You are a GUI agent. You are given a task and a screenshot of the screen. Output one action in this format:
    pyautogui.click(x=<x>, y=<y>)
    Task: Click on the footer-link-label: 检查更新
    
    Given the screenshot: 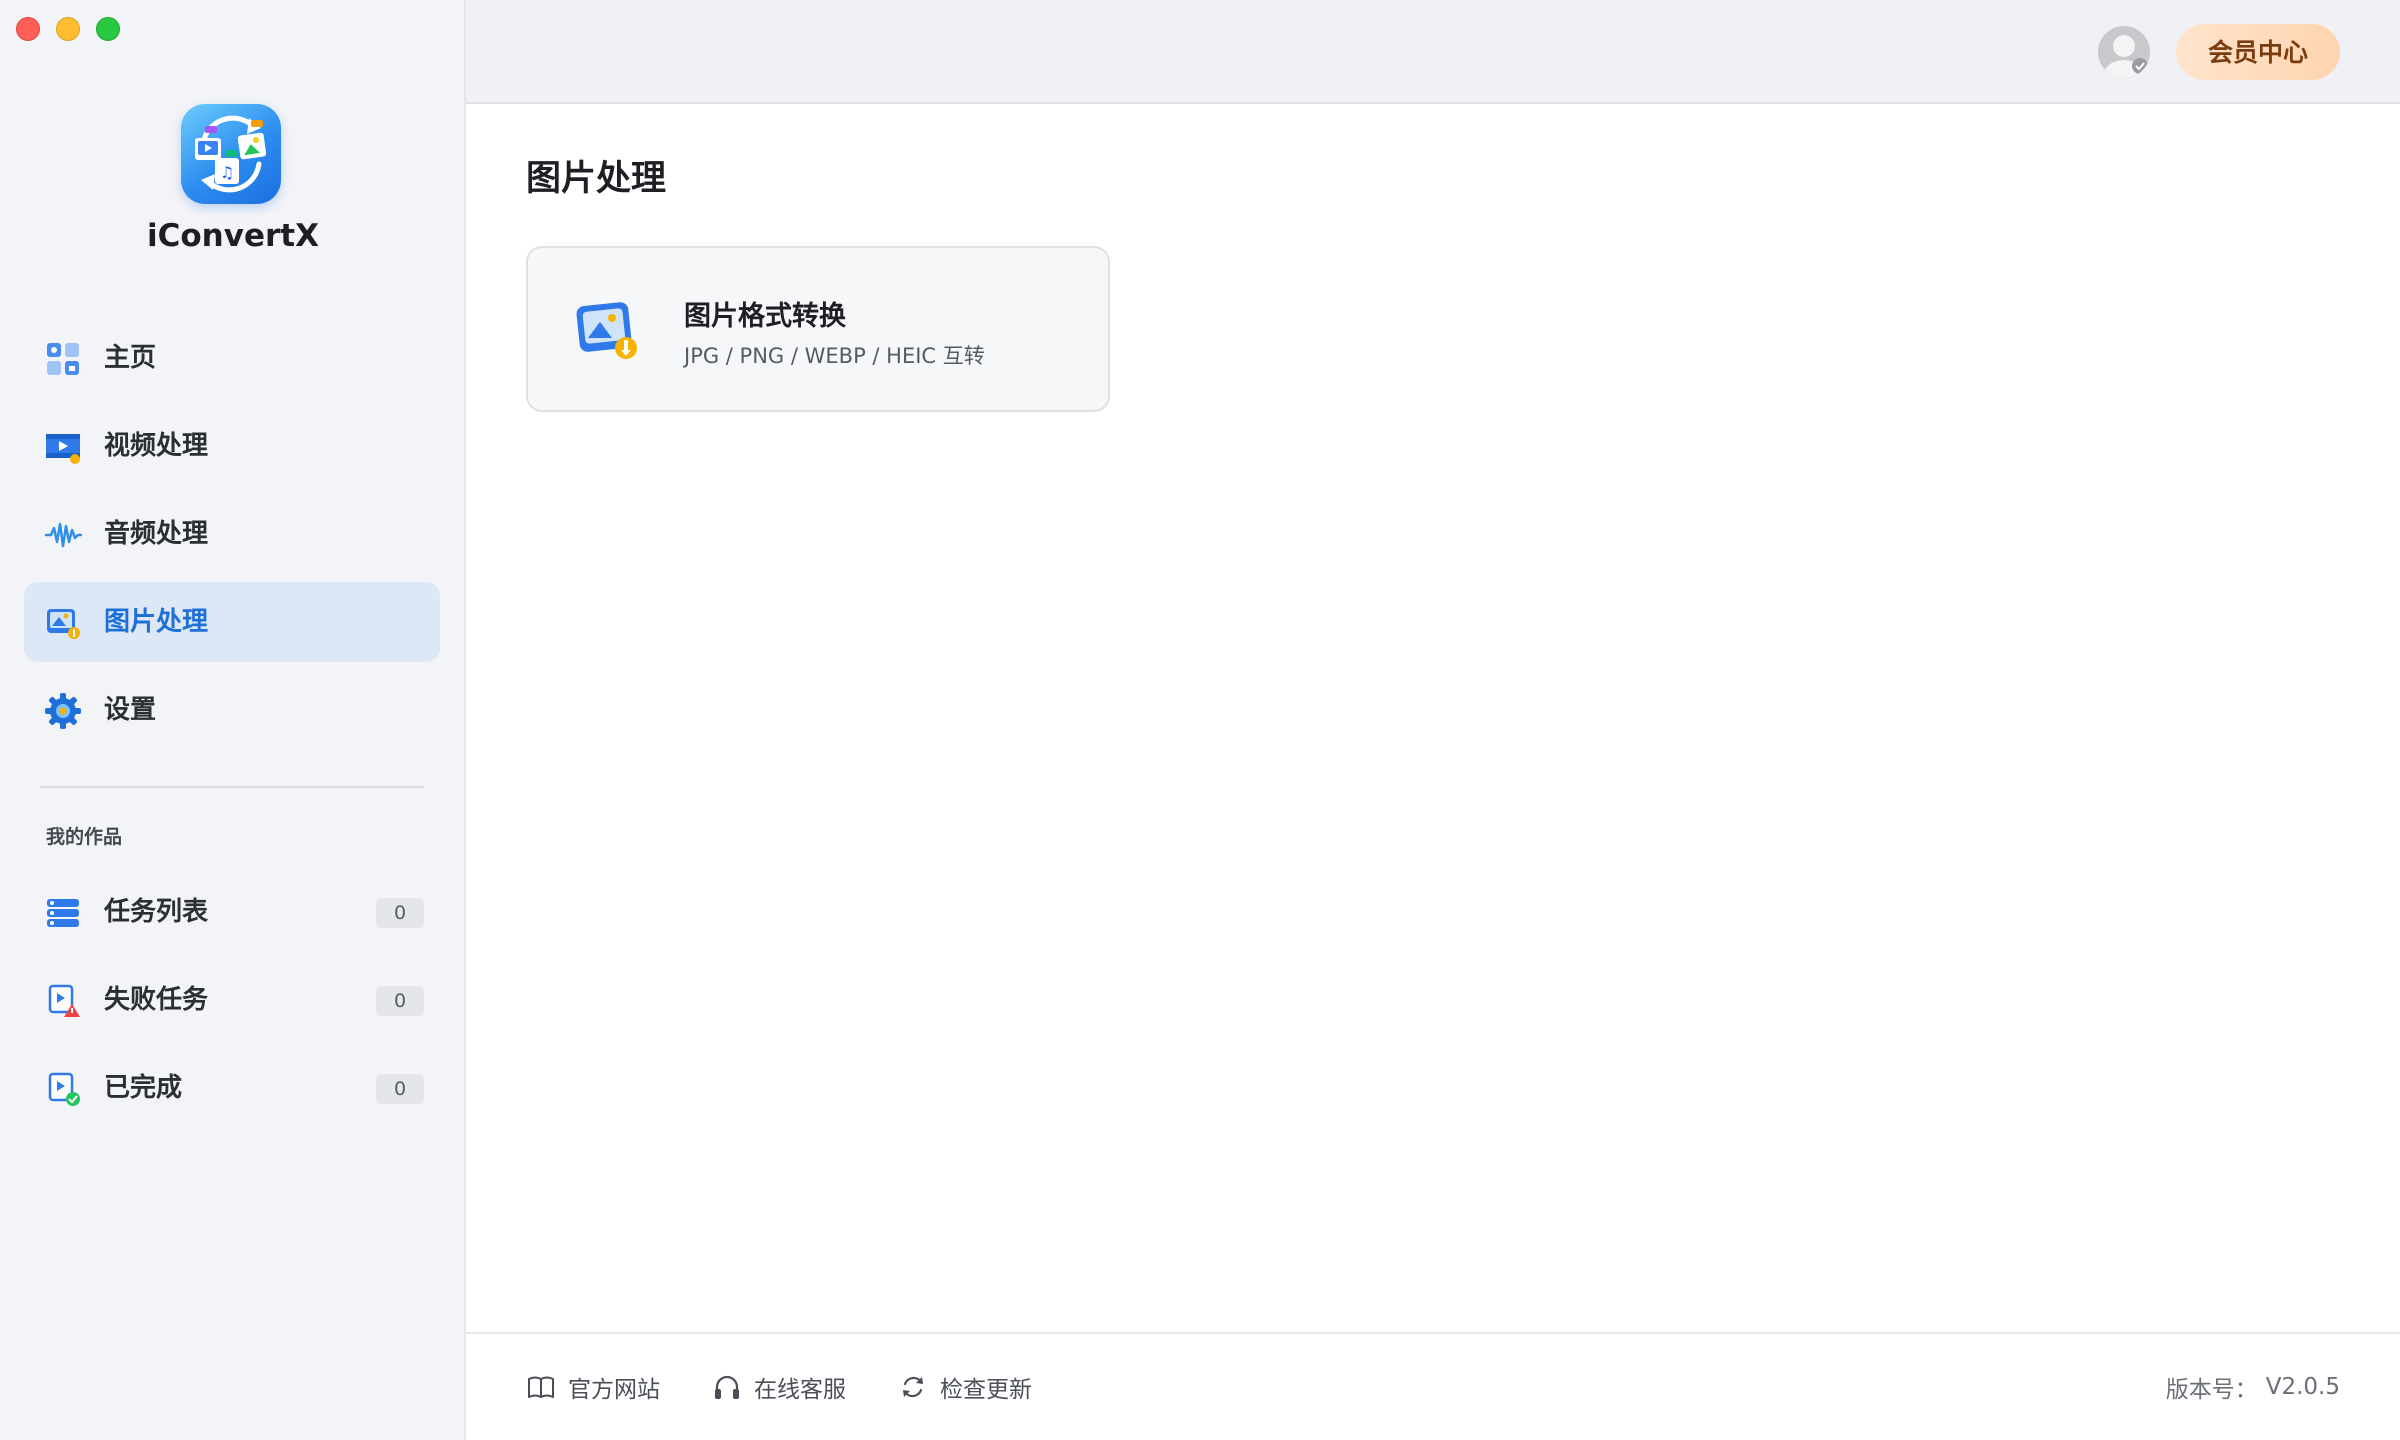 What is the action you would take?
    pyautogui.click(x=986, y=1390)
    